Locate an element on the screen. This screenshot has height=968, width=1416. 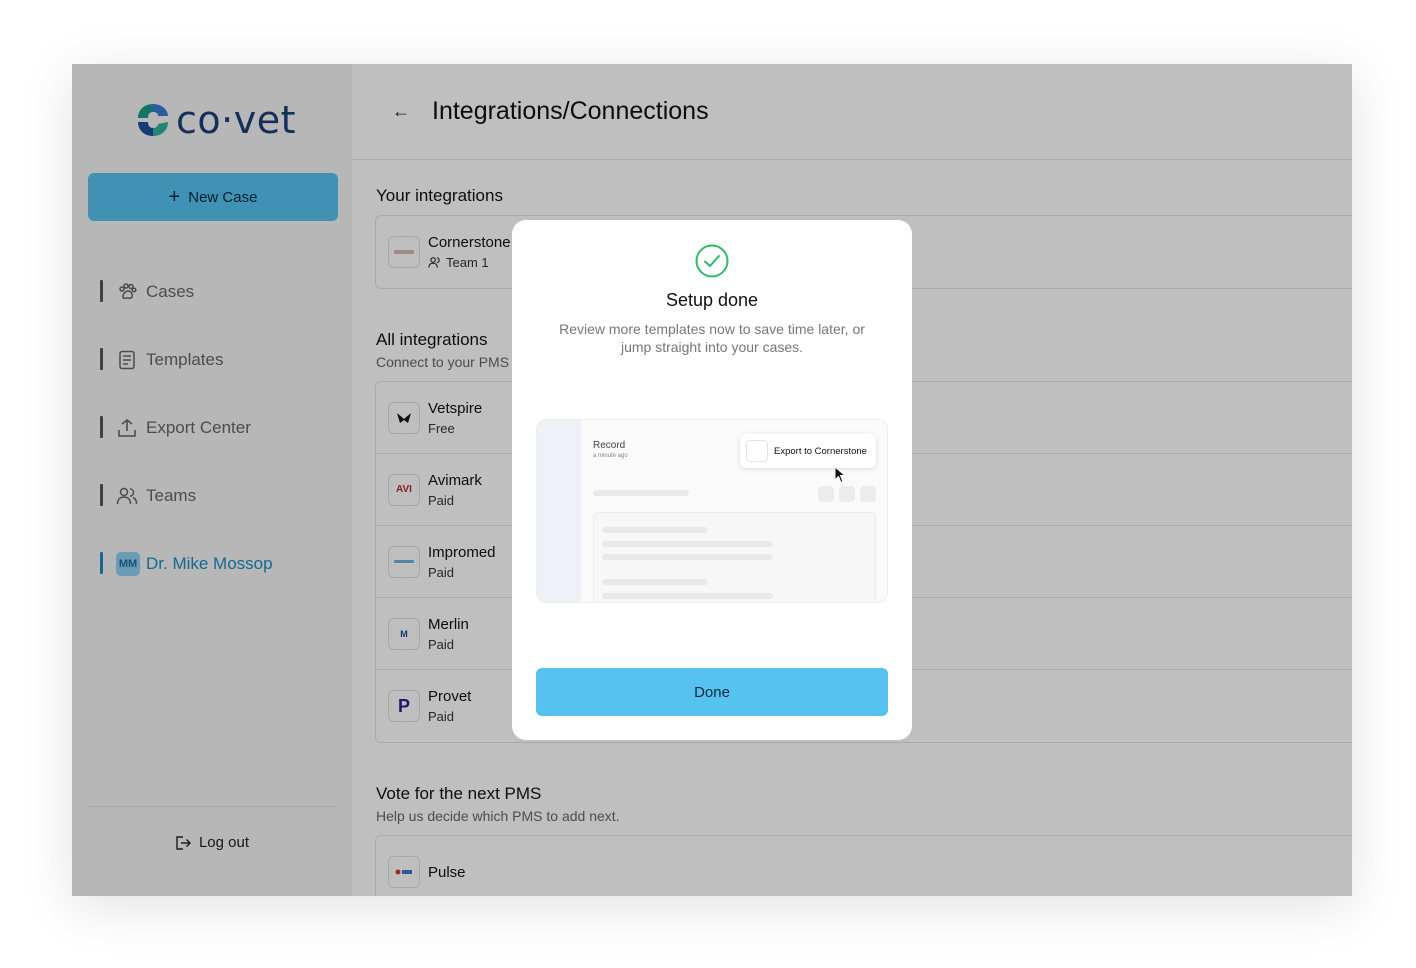
preview-placeholder-line is located at coordinates (641, 493).